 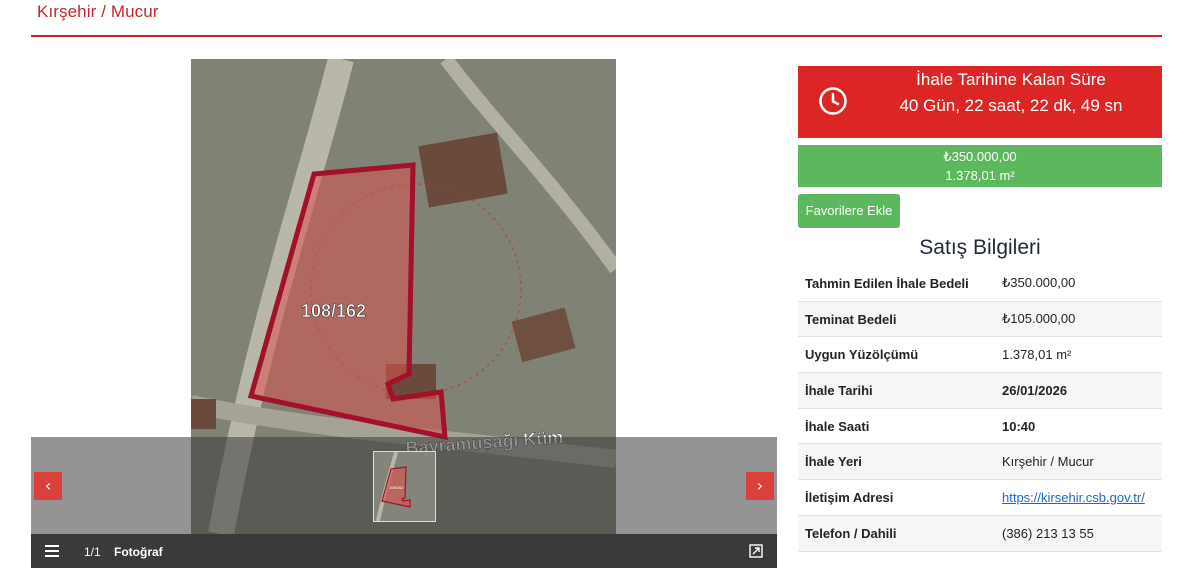 I want to click on thumbnail-image: 108/162, so click(x=404, y=486).